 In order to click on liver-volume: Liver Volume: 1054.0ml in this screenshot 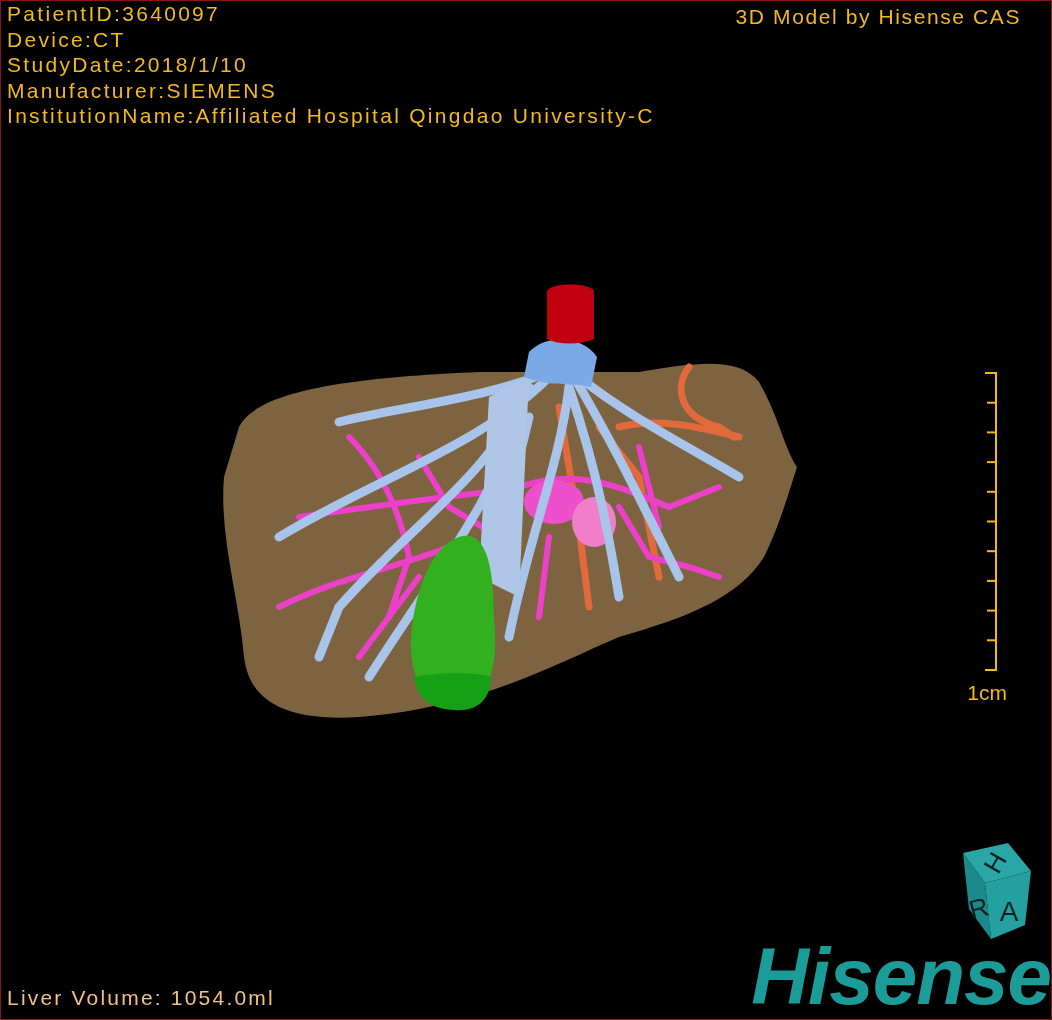, I will do `click(141, 997)`.